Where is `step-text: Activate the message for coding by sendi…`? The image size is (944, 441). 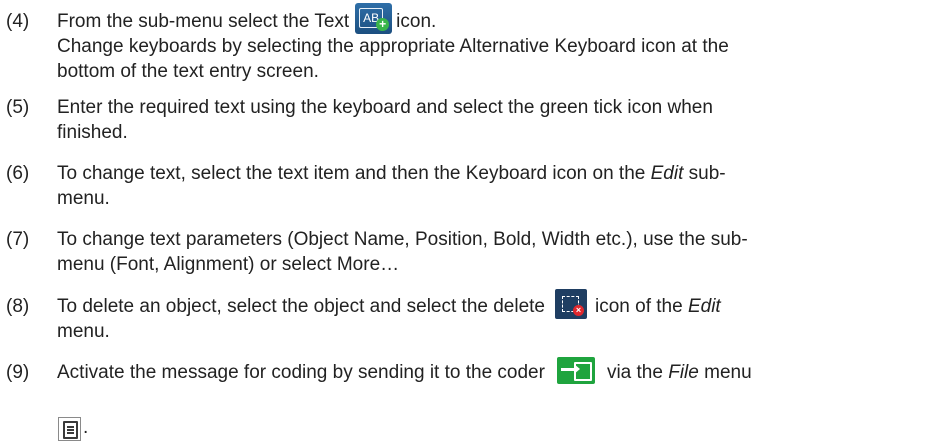 step-text: Activate the message for coding by sendi… is located at coordinates (494, 371).